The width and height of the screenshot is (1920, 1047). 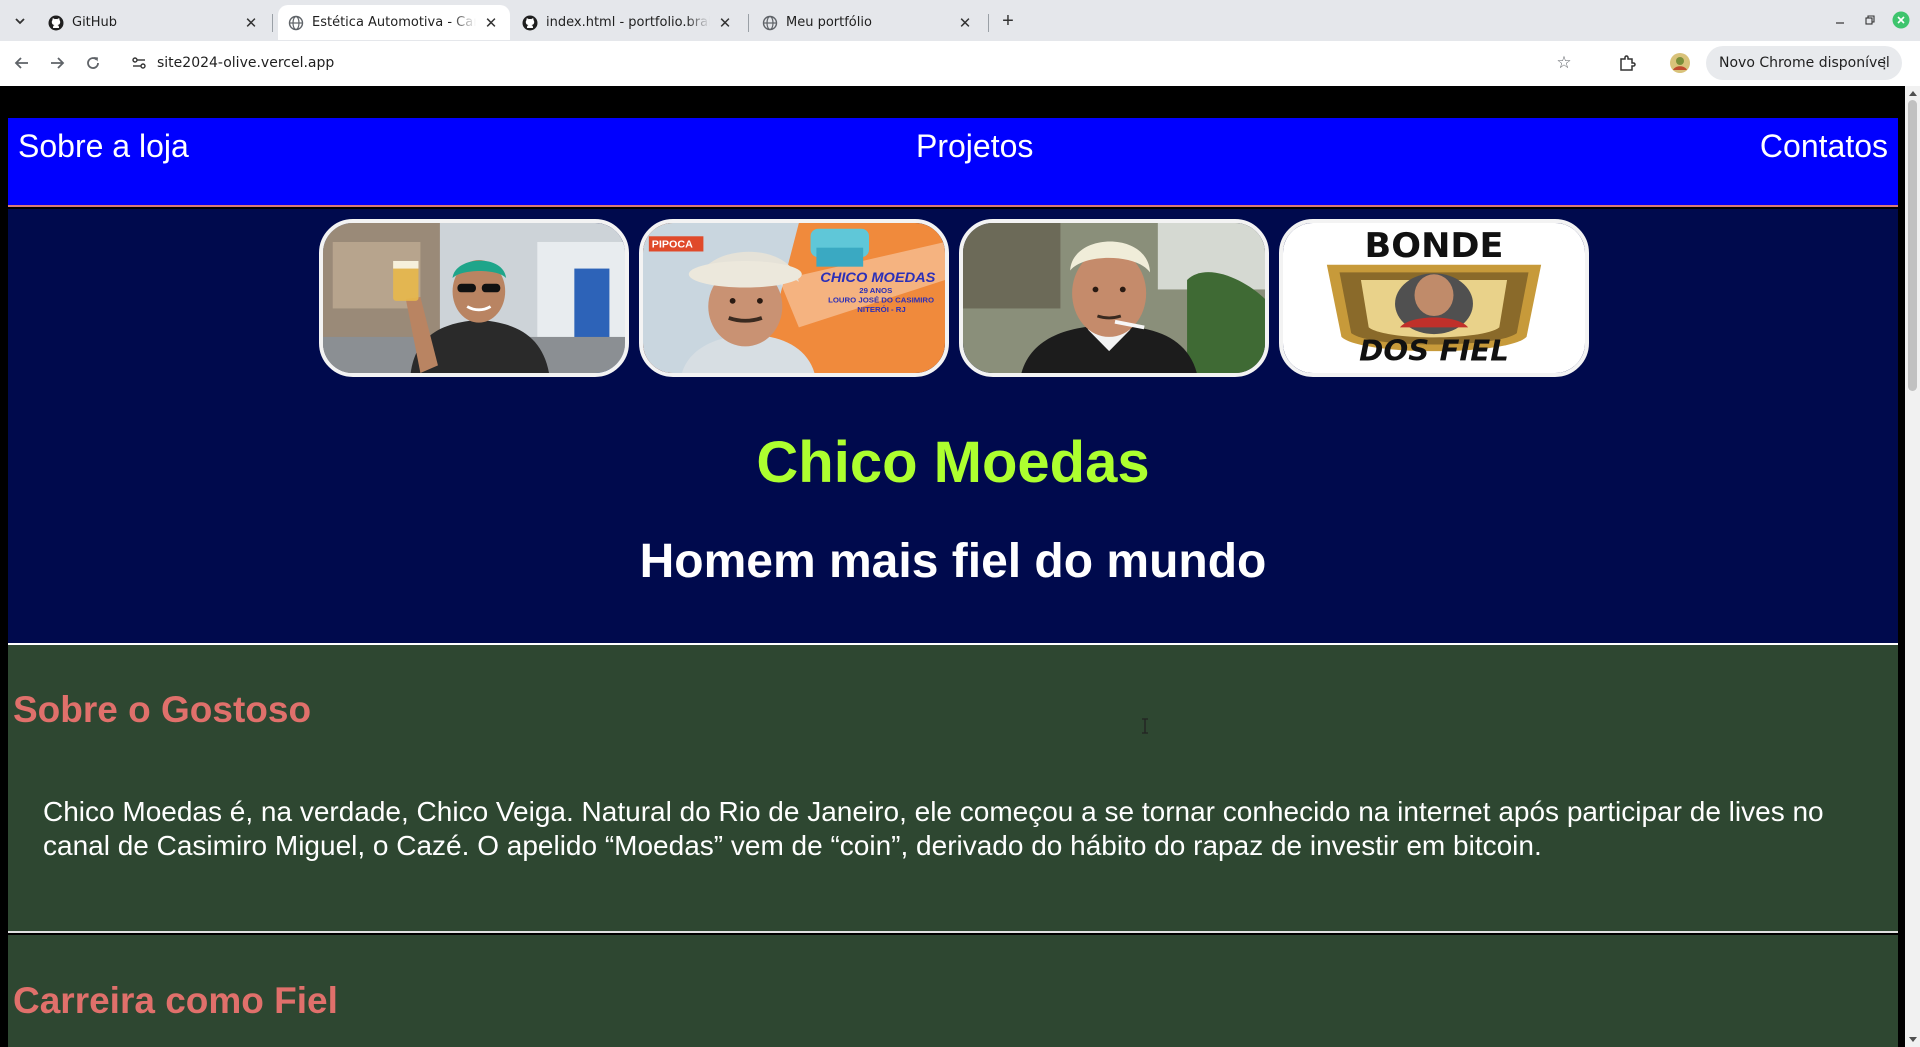 I want to click on tab-title: GitHub, so click(x=95, y=22).